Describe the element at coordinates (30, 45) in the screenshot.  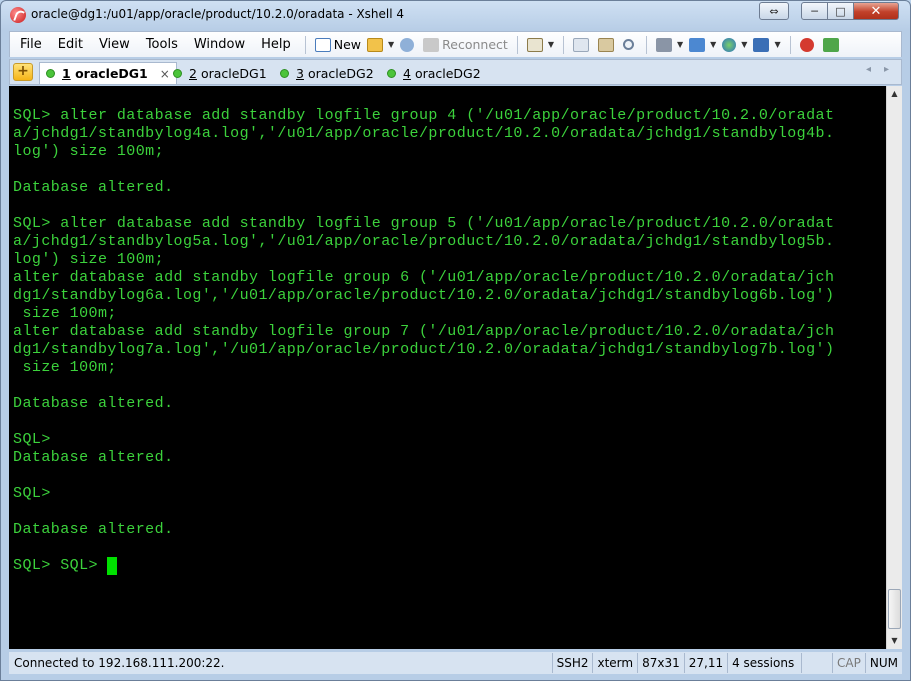
I see `menu-file: File` at that location.